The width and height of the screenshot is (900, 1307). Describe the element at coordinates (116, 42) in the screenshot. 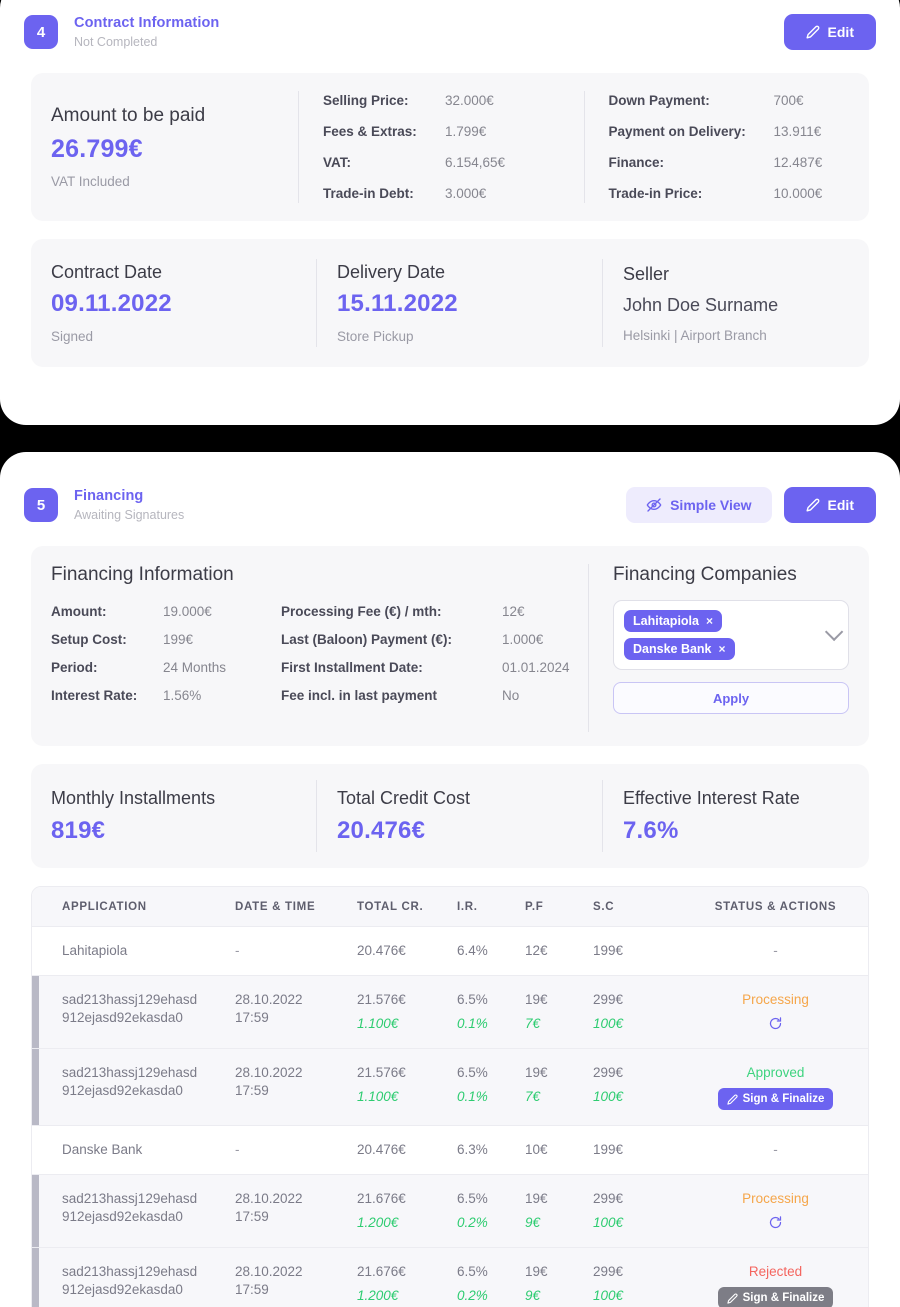

I see `contract-status: Not Completed` at that location.